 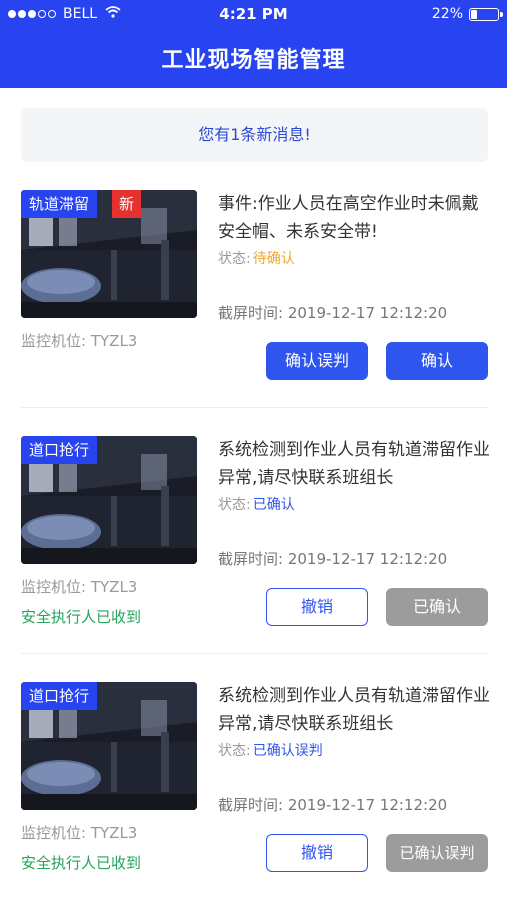 What do you see at coordinates (287, 751) in the screenshot?
I see `status-value: 已确认误判` at bounding box center [287, 751].